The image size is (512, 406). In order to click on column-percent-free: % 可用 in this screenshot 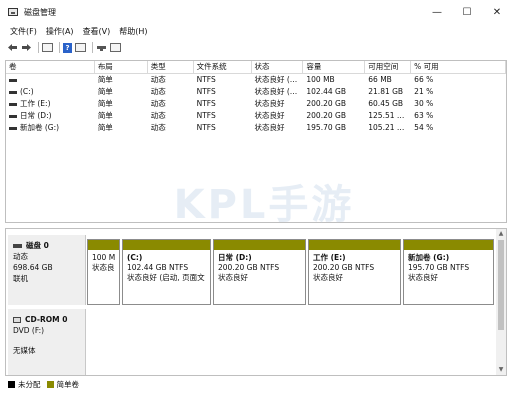, I will do `click(458, 67)`.